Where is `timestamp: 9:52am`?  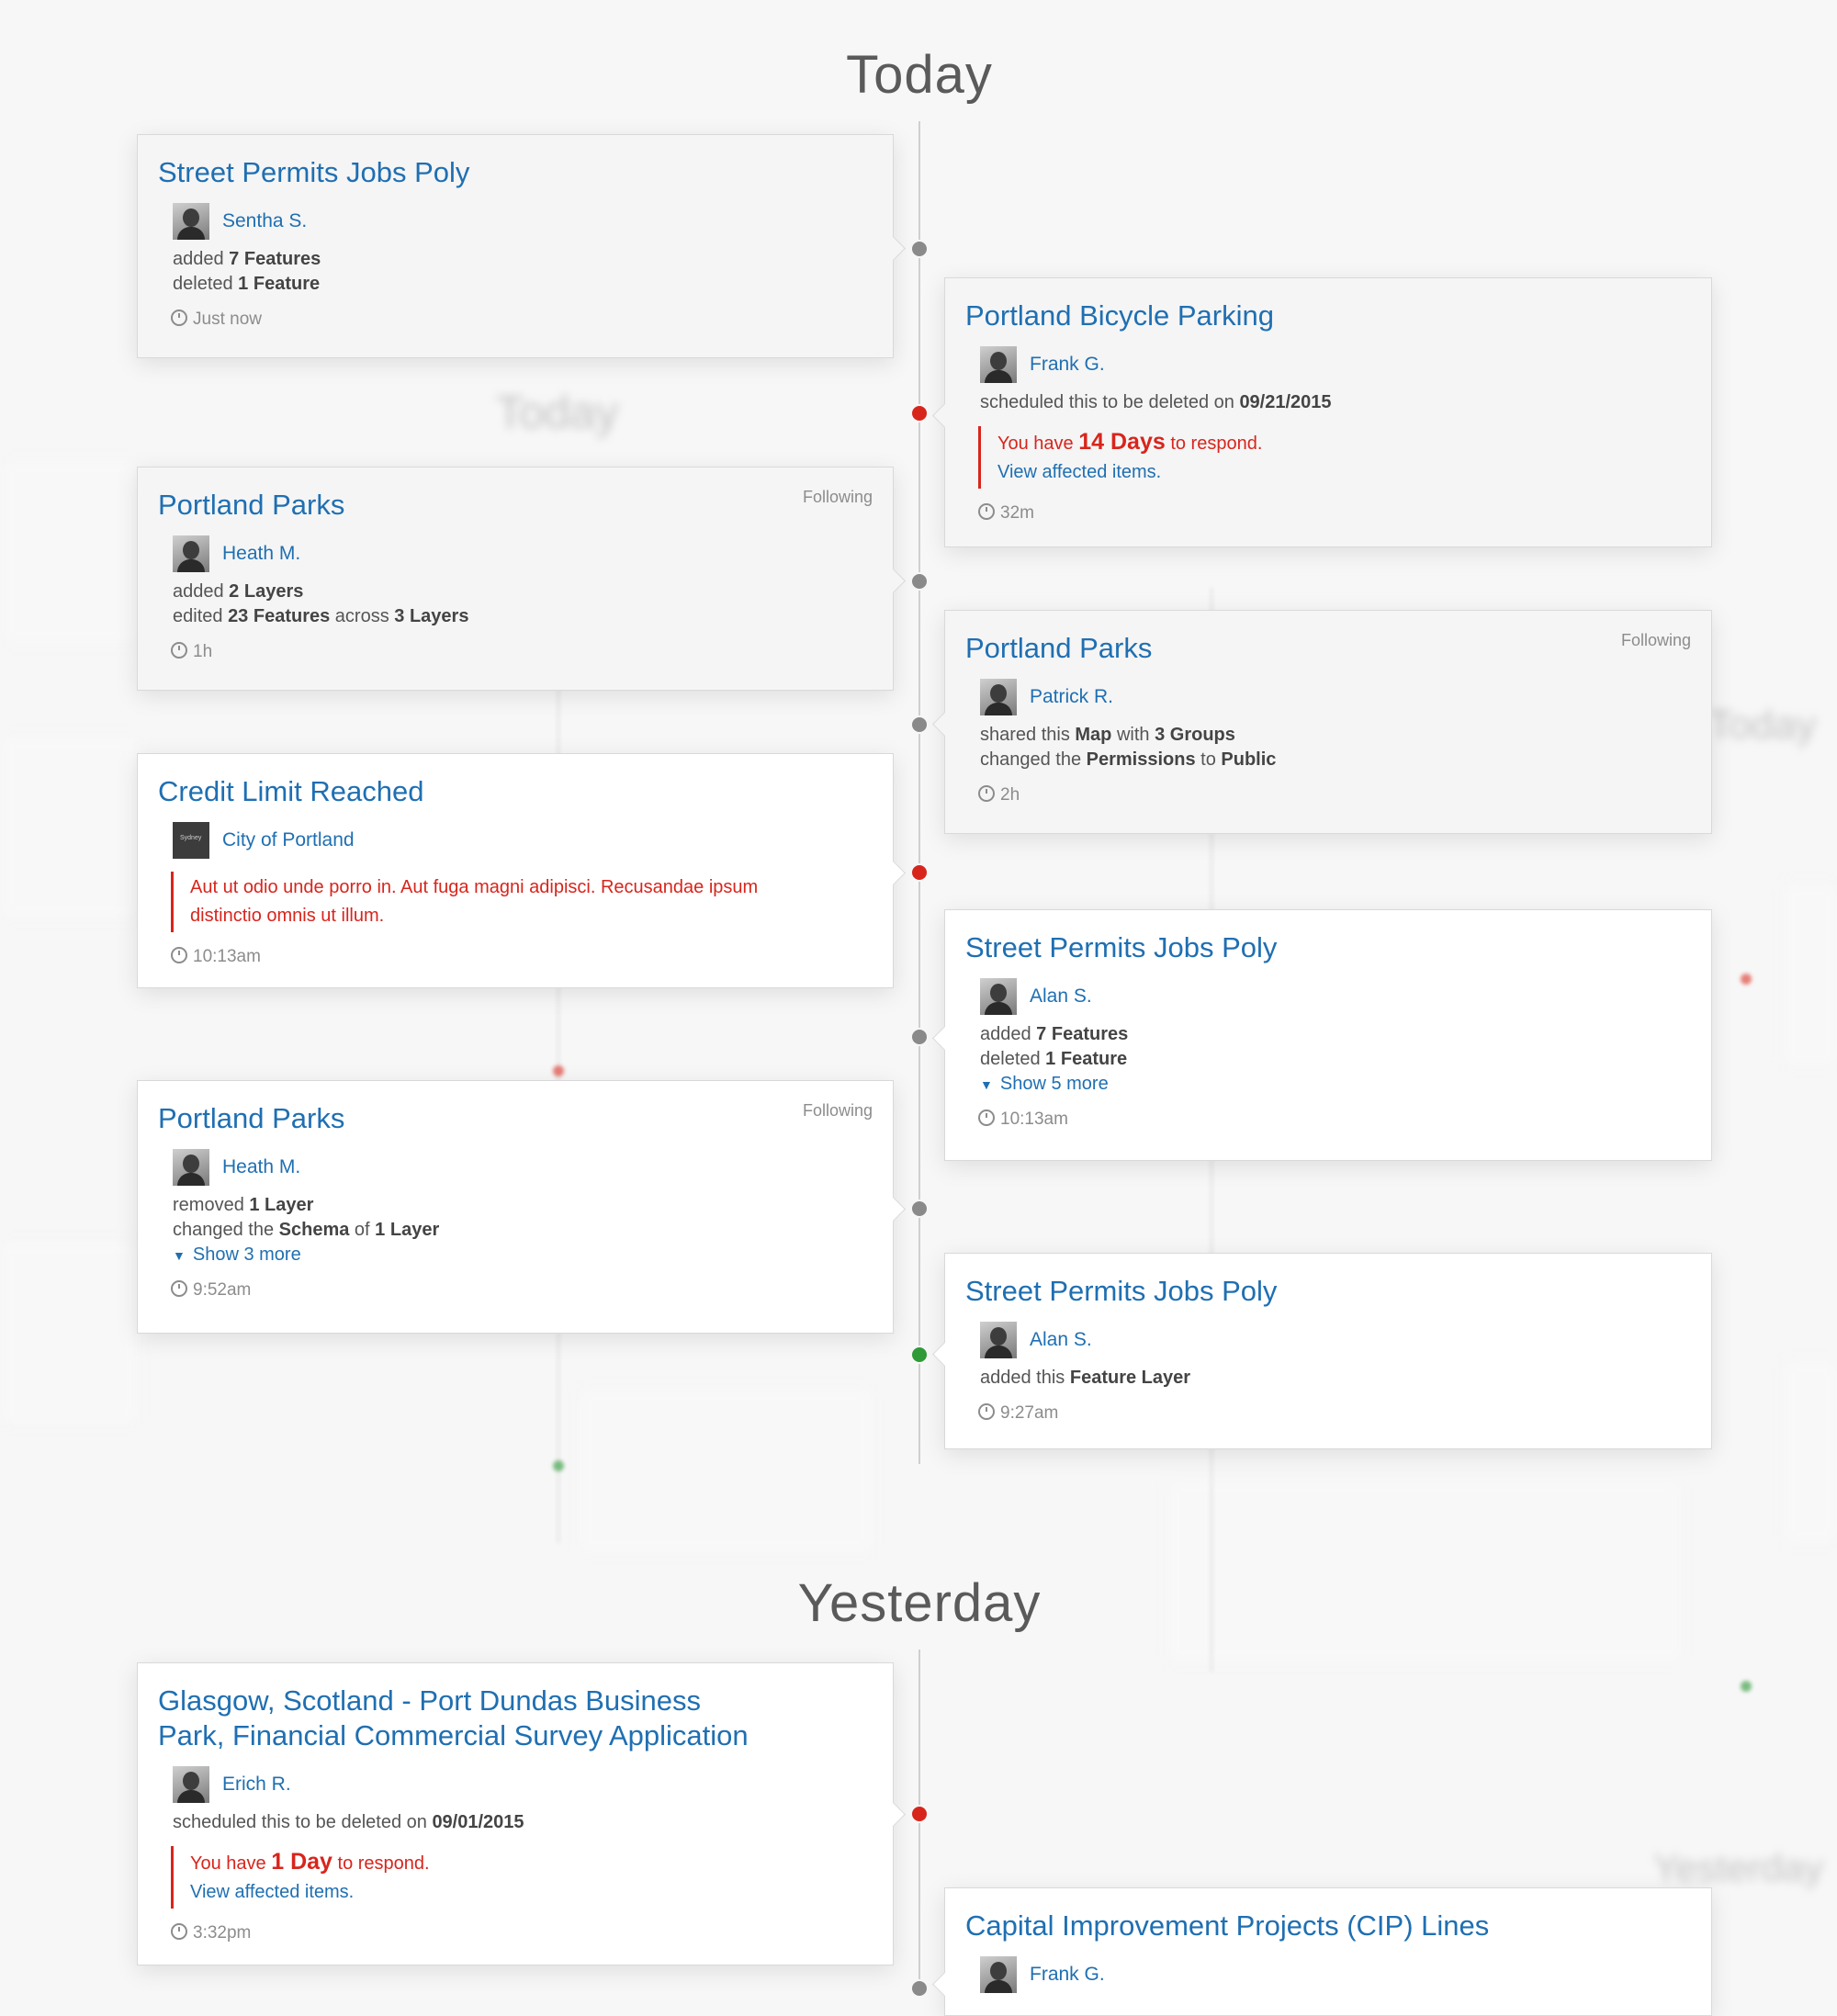
timestamp: 9:52am is located at coordinates (522, 1290).